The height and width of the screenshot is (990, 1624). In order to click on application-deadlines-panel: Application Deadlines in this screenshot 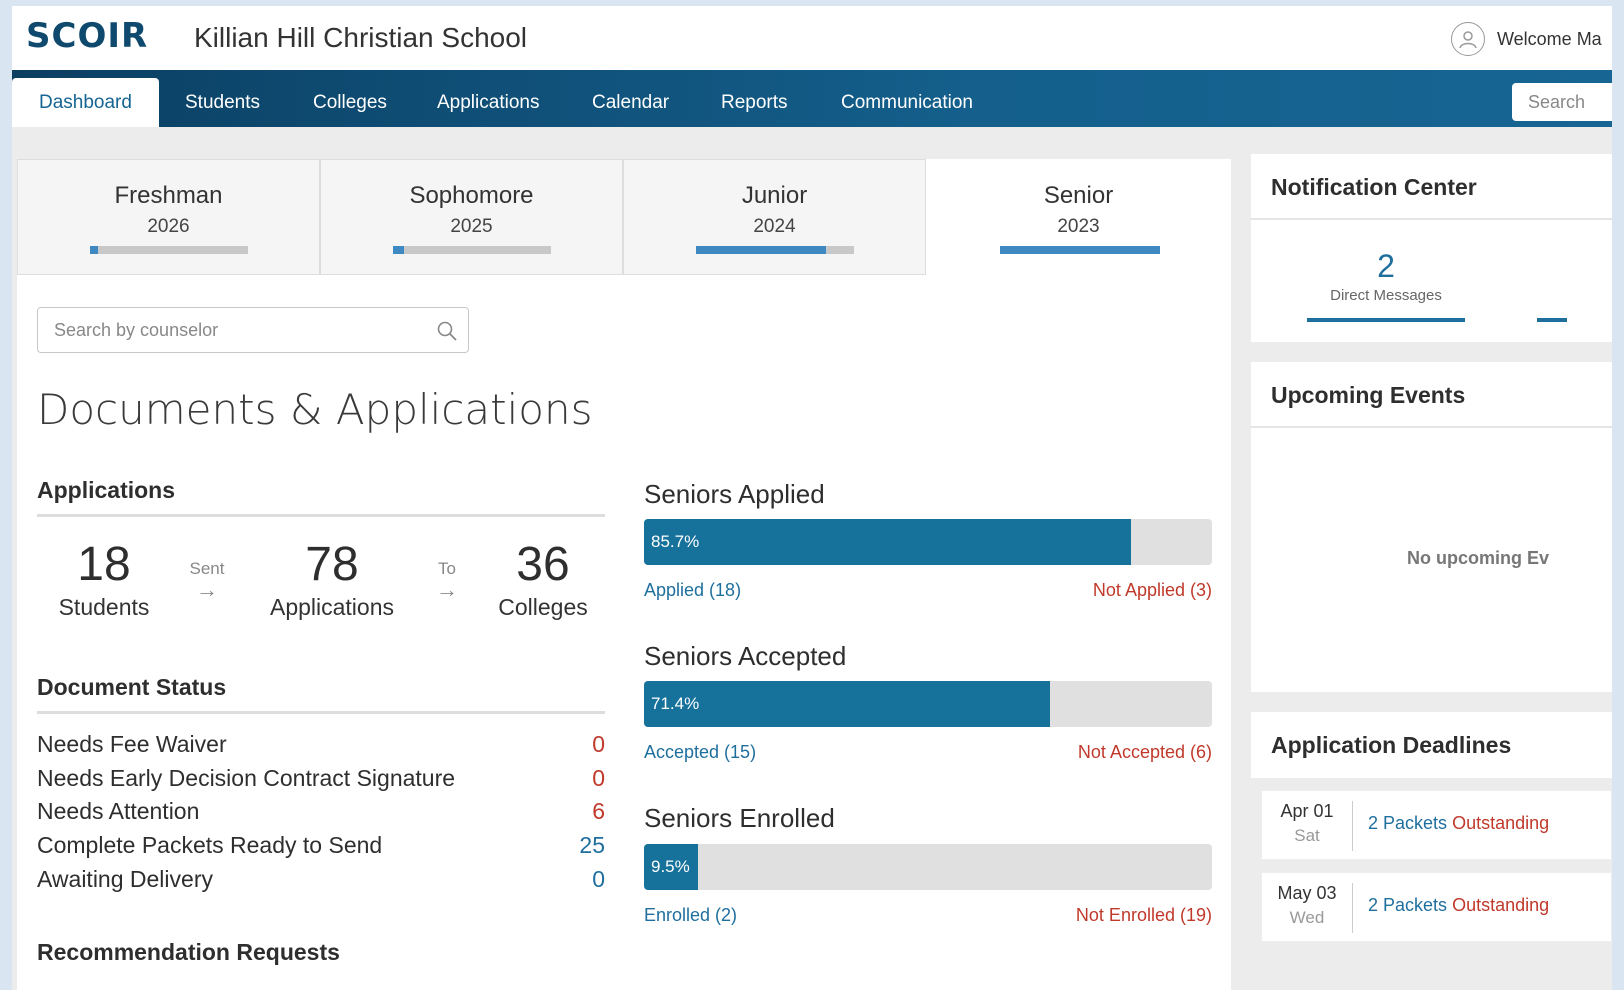, I will do `click(1431, 745)`.